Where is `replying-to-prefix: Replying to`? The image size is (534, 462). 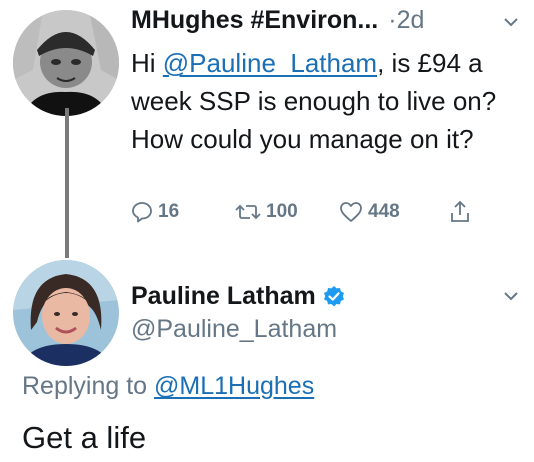 replying-to-prefix: Replying to is located at coordinates (88, 386).